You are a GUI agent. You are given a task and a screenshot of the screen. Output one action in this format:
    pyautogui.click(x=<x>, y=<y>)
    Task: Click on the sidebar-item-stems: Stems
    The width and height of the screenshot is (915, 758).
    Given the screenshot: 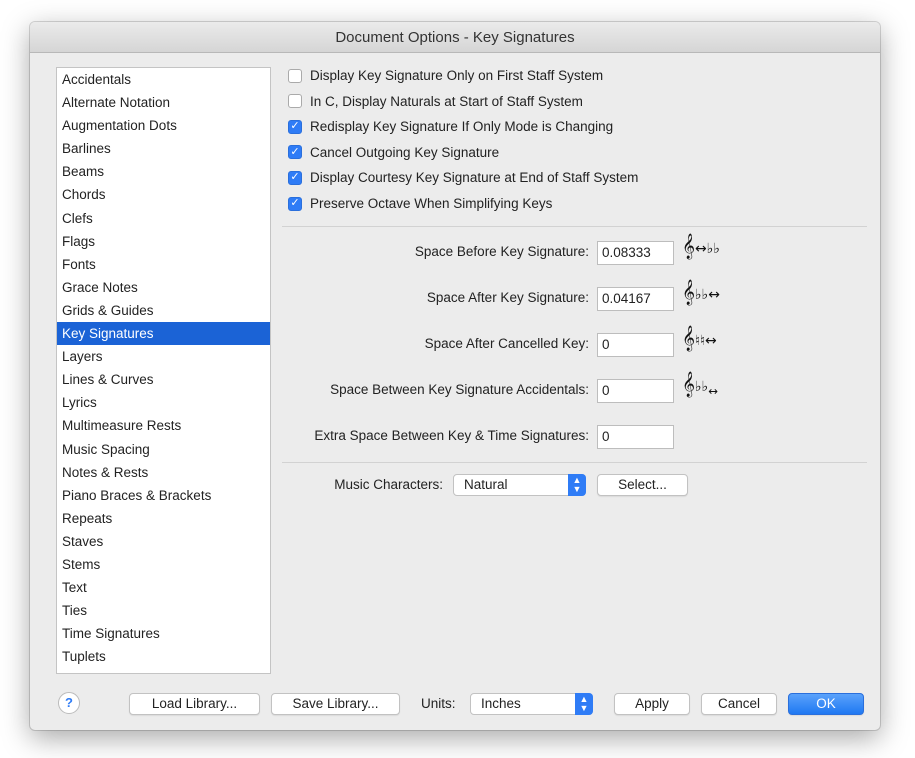 What is the action you would take?
    pyautogui.click(x=163, y=564)
    